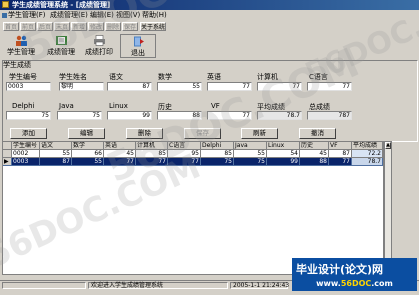 The width and height of the screenshot is (419, 295). I want to click on prev-button: 前页, so click(28, 26).